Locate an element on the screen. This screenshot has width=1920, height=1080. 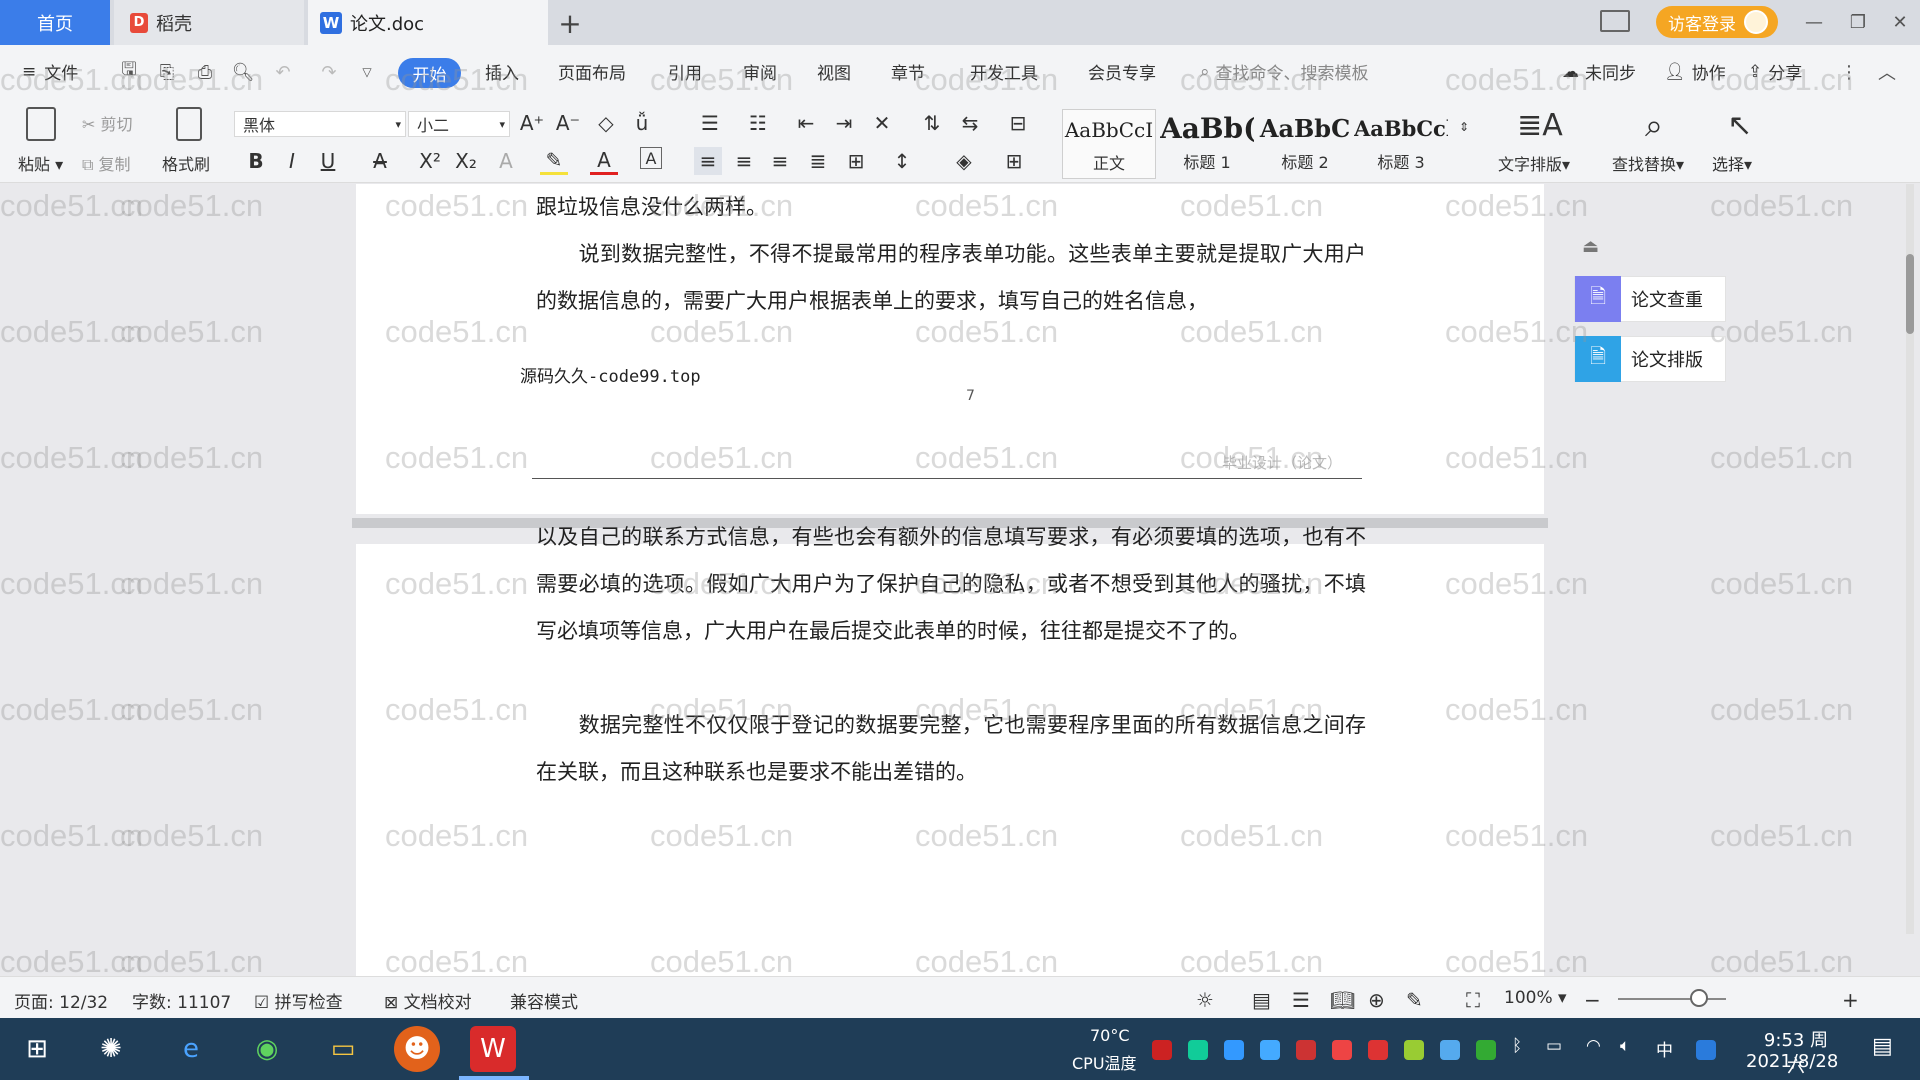
menu-page-layout: 页面布局 is located at coordinates (592, 71).